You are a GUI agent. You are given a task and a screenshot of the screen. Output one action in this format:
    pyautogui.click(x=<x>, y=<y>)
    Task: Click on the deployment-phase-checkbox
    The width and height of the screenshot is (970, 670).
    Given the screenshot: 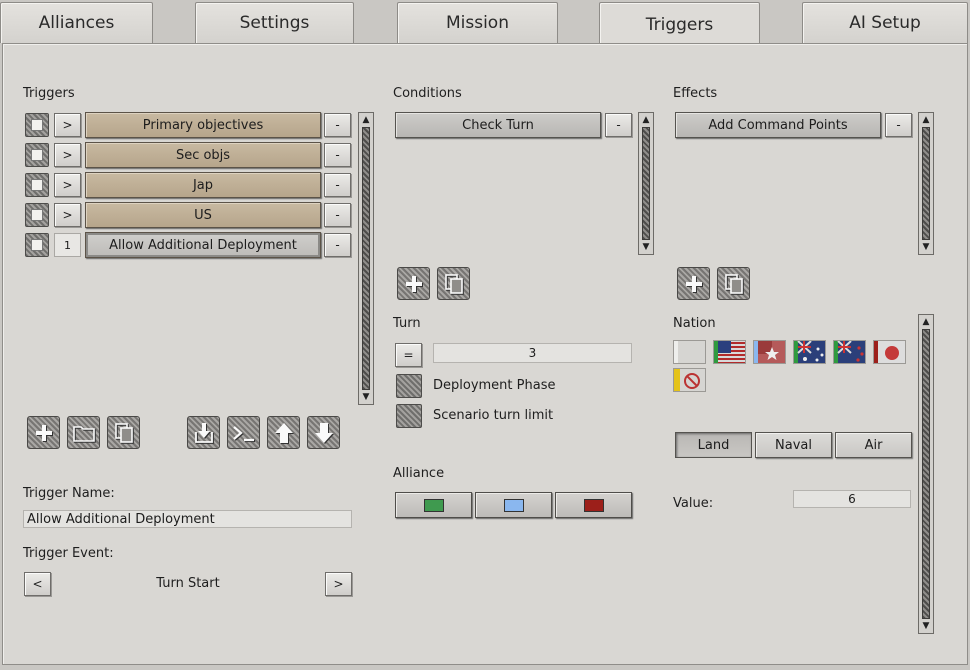 What is the action you would take?
    pyautogui.click(x=409, y=386)
    